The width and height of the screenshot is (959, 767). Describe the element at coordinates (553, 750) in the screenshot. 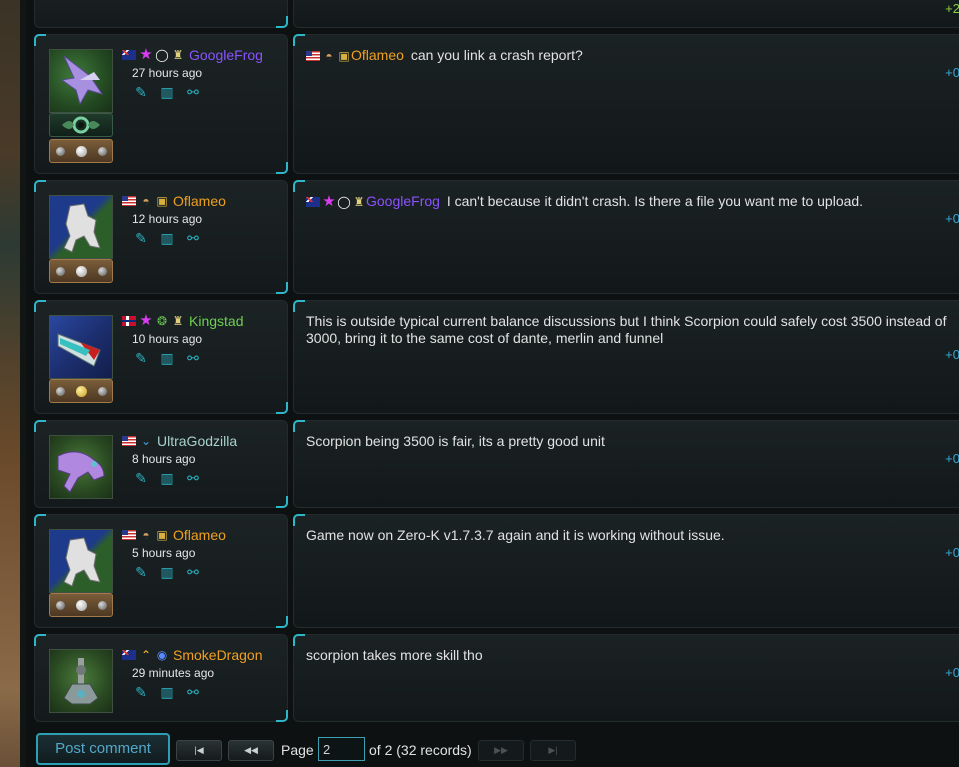

I see `last-page-button: ▶|` at that location.